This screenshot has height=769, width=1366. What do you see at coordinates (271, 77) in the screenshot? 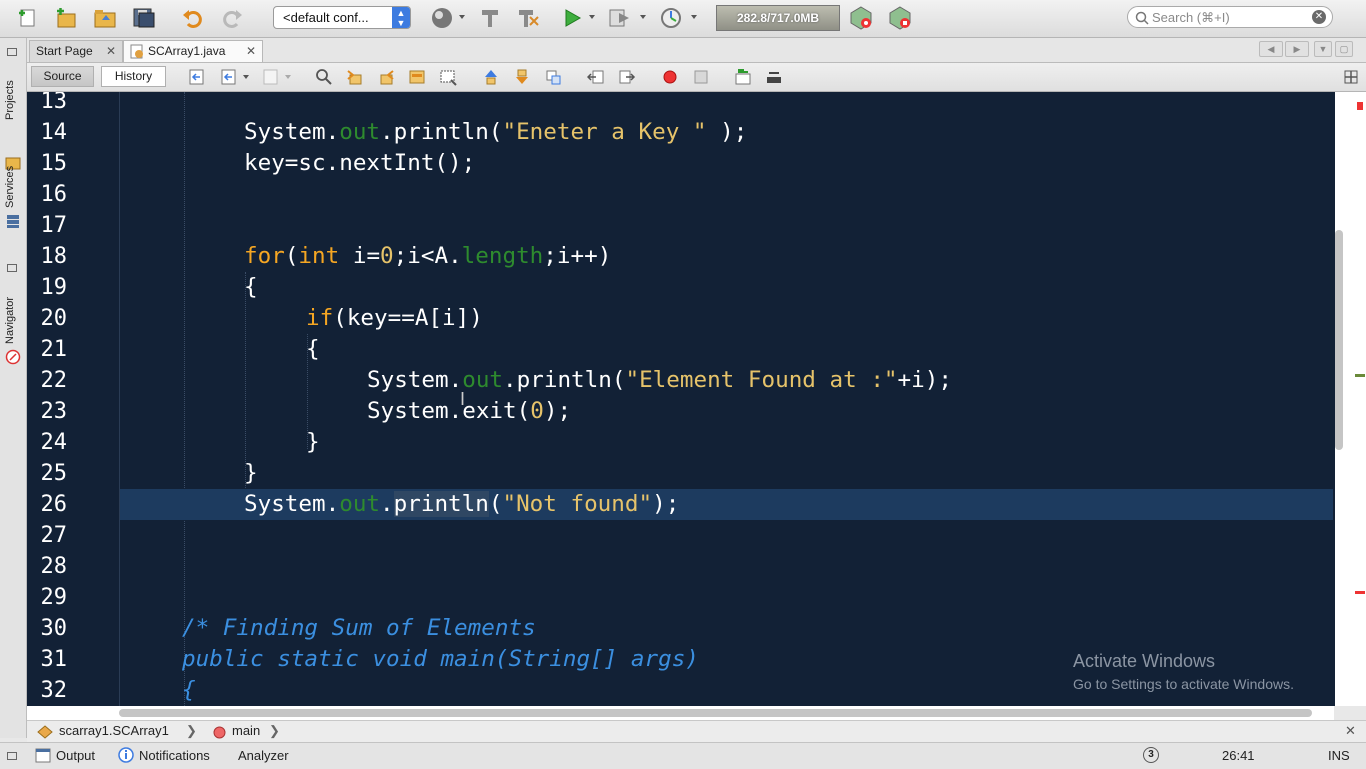
I see `forward-icon` at bounding box center [271, 77].